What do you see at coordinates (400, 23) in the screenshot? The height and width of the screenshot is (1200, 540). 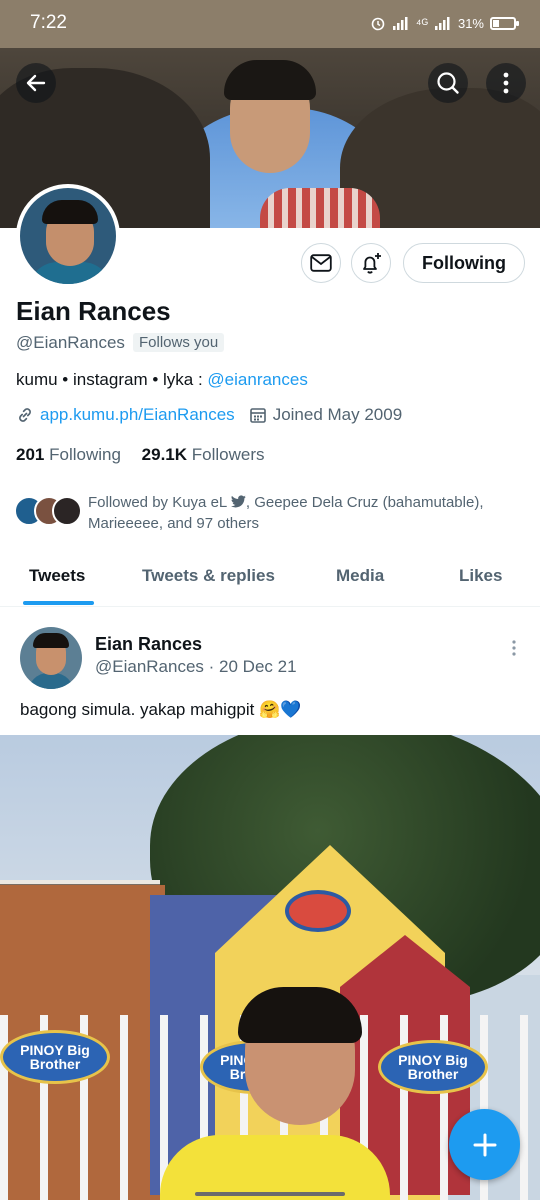 I see `signal-icon` at bounding box center [400, 23].